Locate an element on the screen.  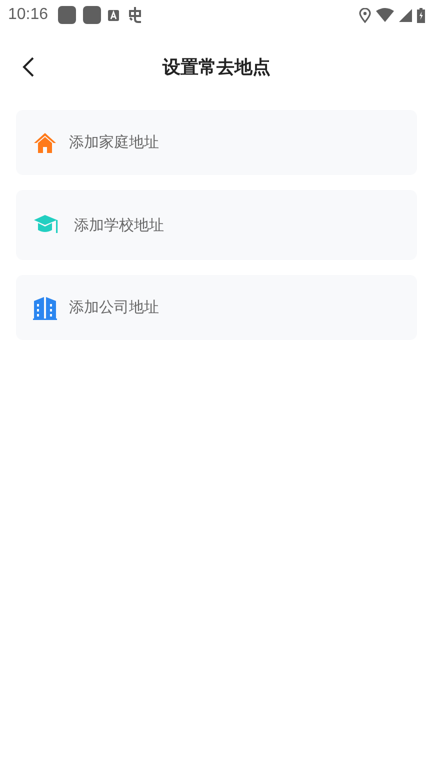
wifi-icon is located at coordinates (385, 15).